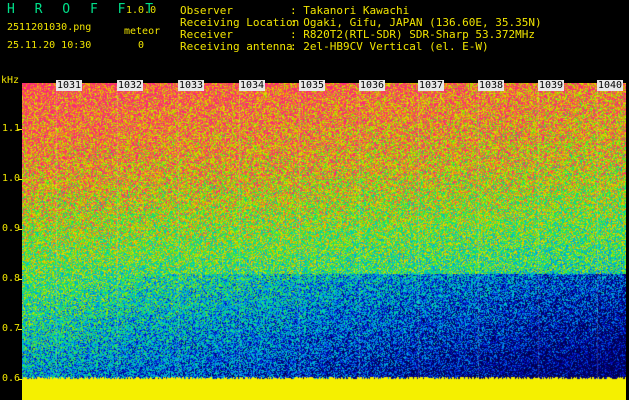 The image size is (629, 400). What do you see at coordinates (252, 85) in the screenshot?
I see `x-tick-label: 1034` at bounding box center [252, 85].